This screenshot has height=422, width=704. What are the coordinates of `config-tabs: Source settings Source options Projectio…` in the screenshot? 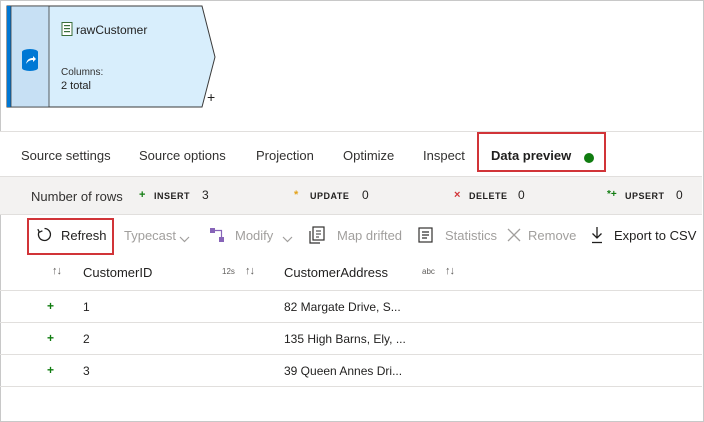 It's located at (351, 154).